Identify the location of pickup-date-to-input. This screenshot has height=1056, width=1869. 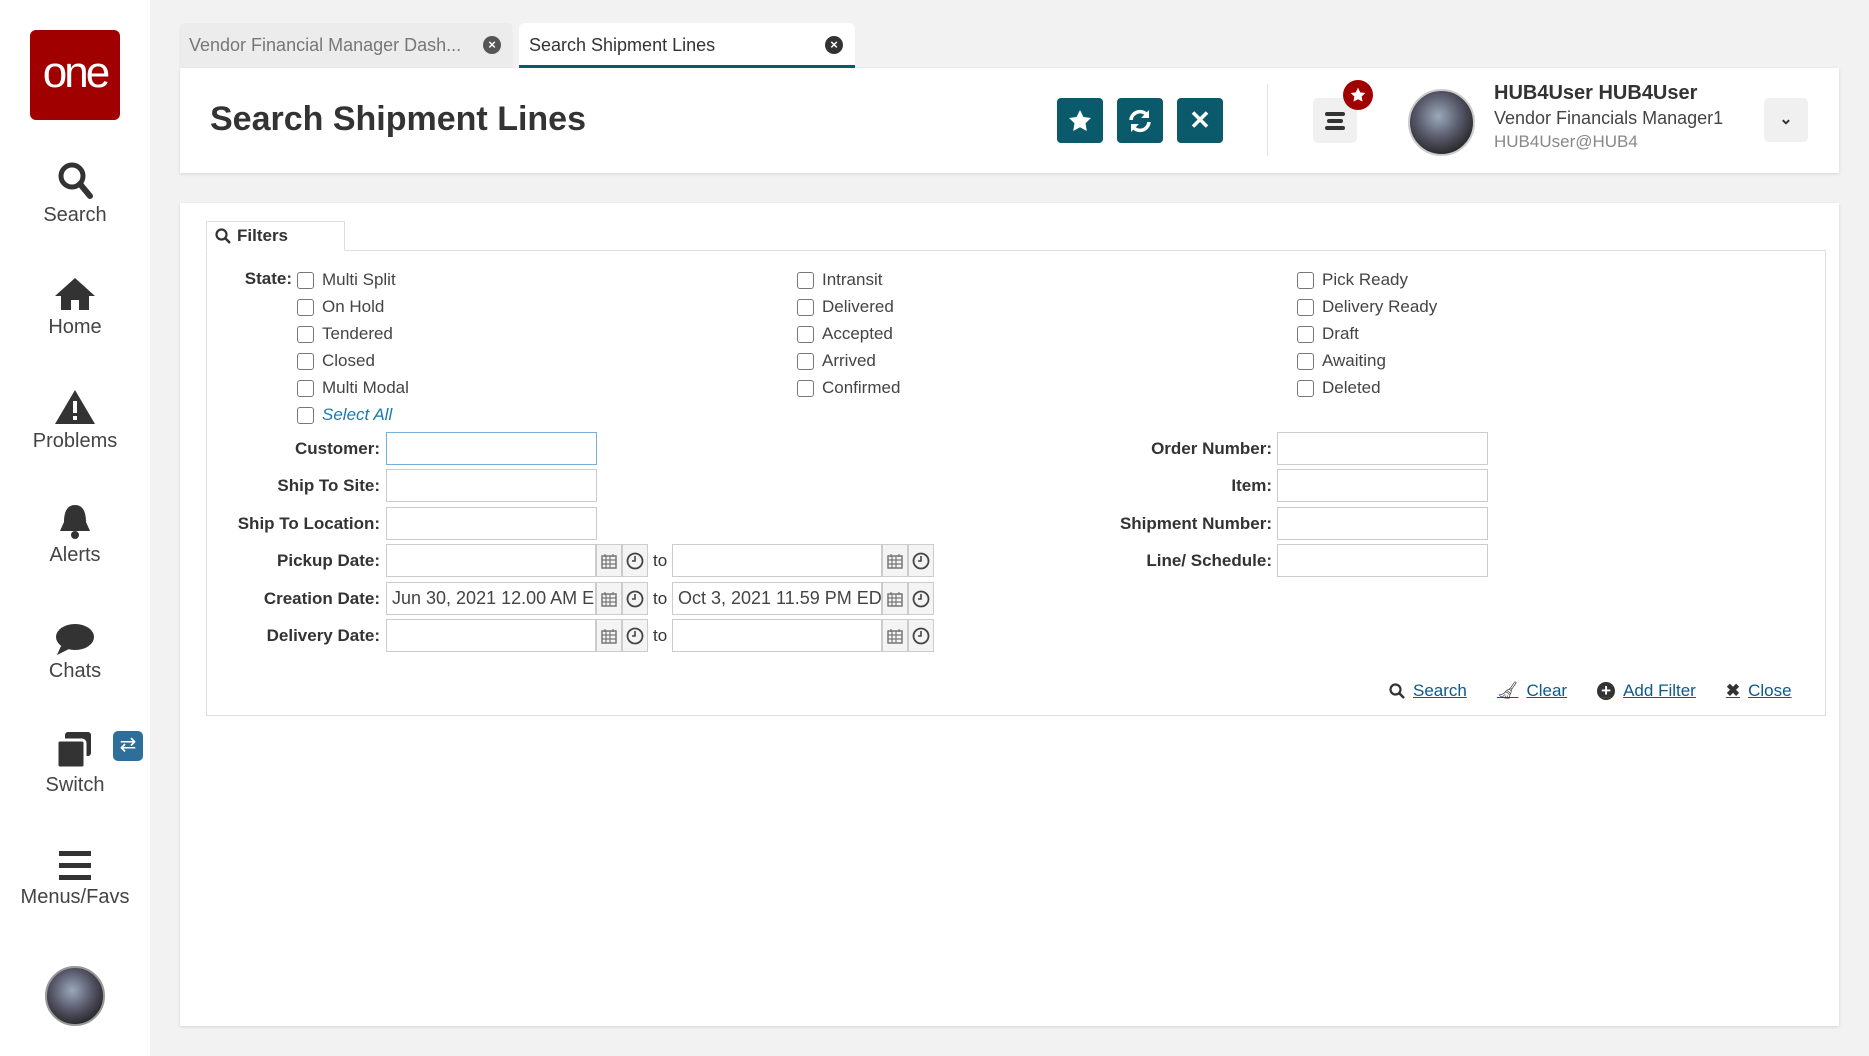
(777, 560).